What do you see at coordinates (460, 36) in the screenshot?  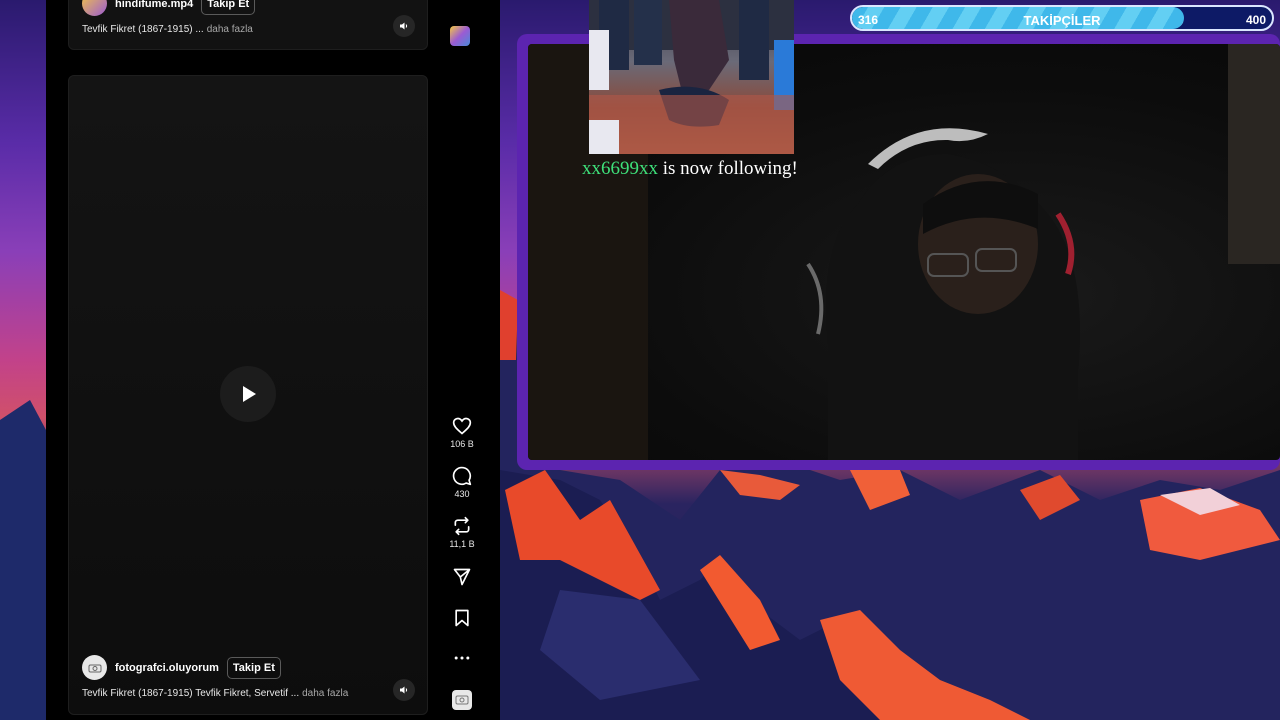 I see `audio-thumbnail-previous` at bounding box center [460, 36].